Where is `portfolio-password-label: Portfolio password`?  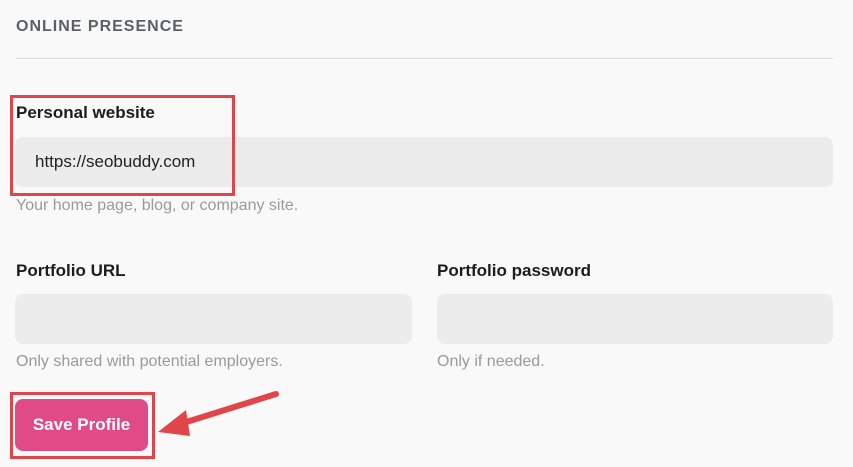
portfolio-password-label: Portfolio password is located at coordinates (514, 270).